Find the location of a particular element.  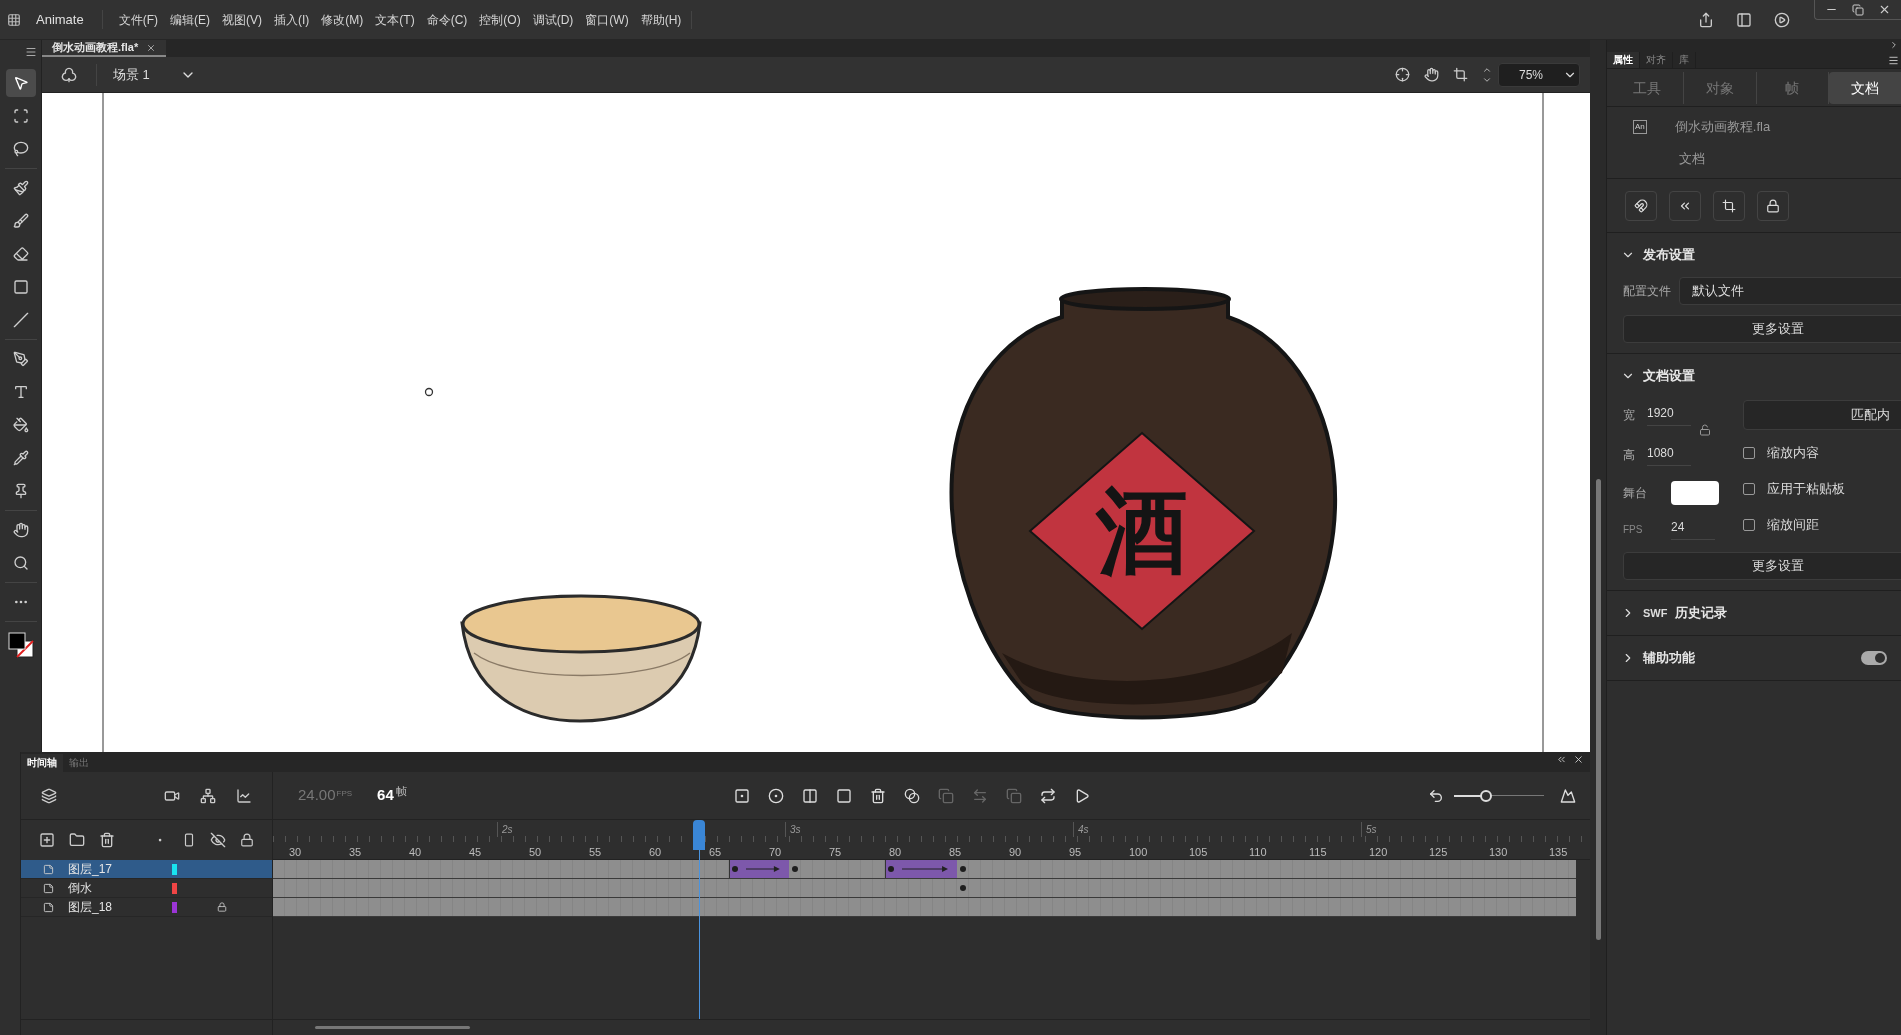

checkbox-label: 缩放间距 is located at coordinates (1793, 525).